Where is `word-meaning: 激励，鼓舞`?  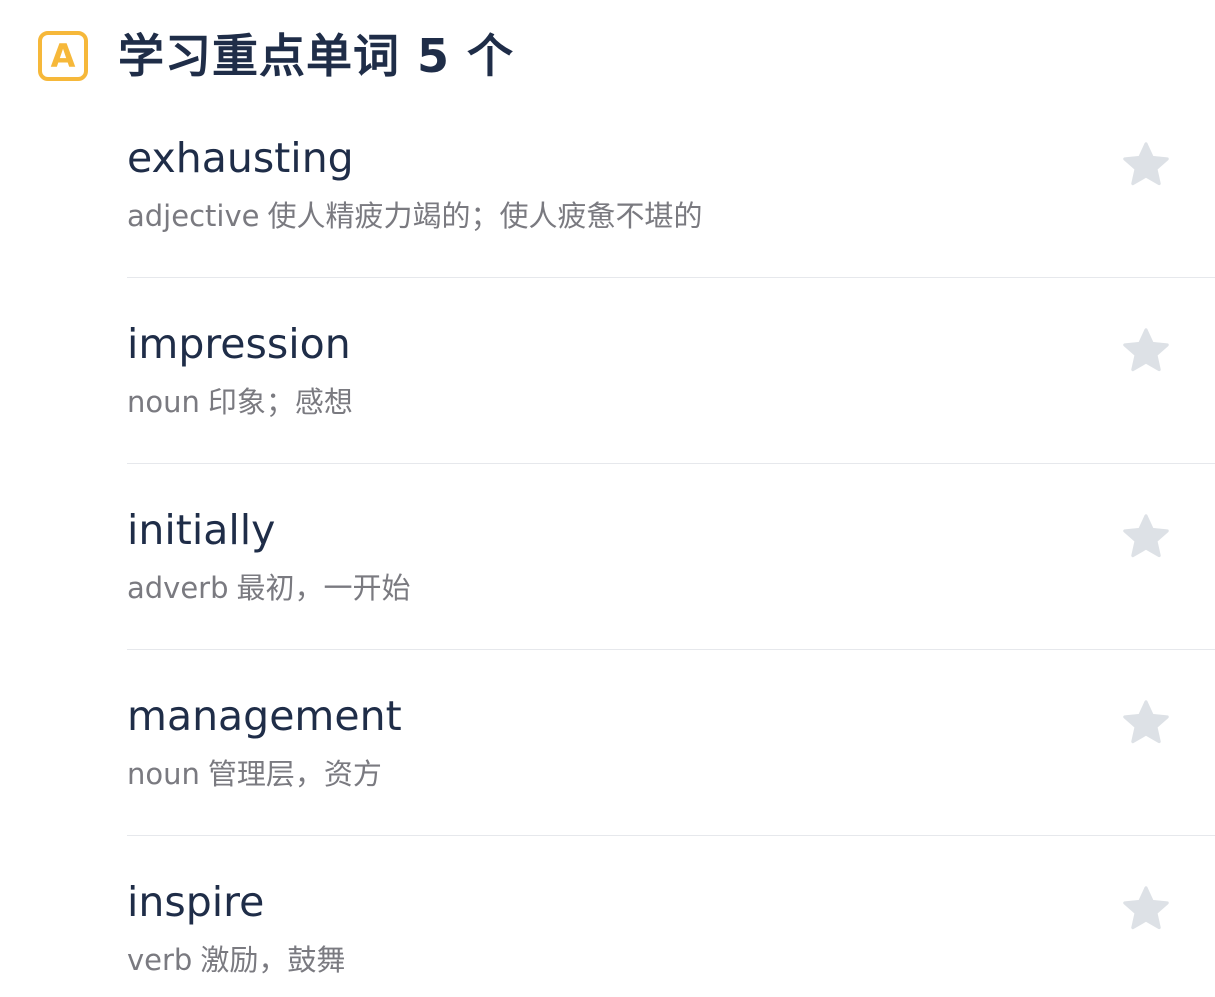 word-meaning: 激励，鼓舞 is located at coordinates (273, 960).